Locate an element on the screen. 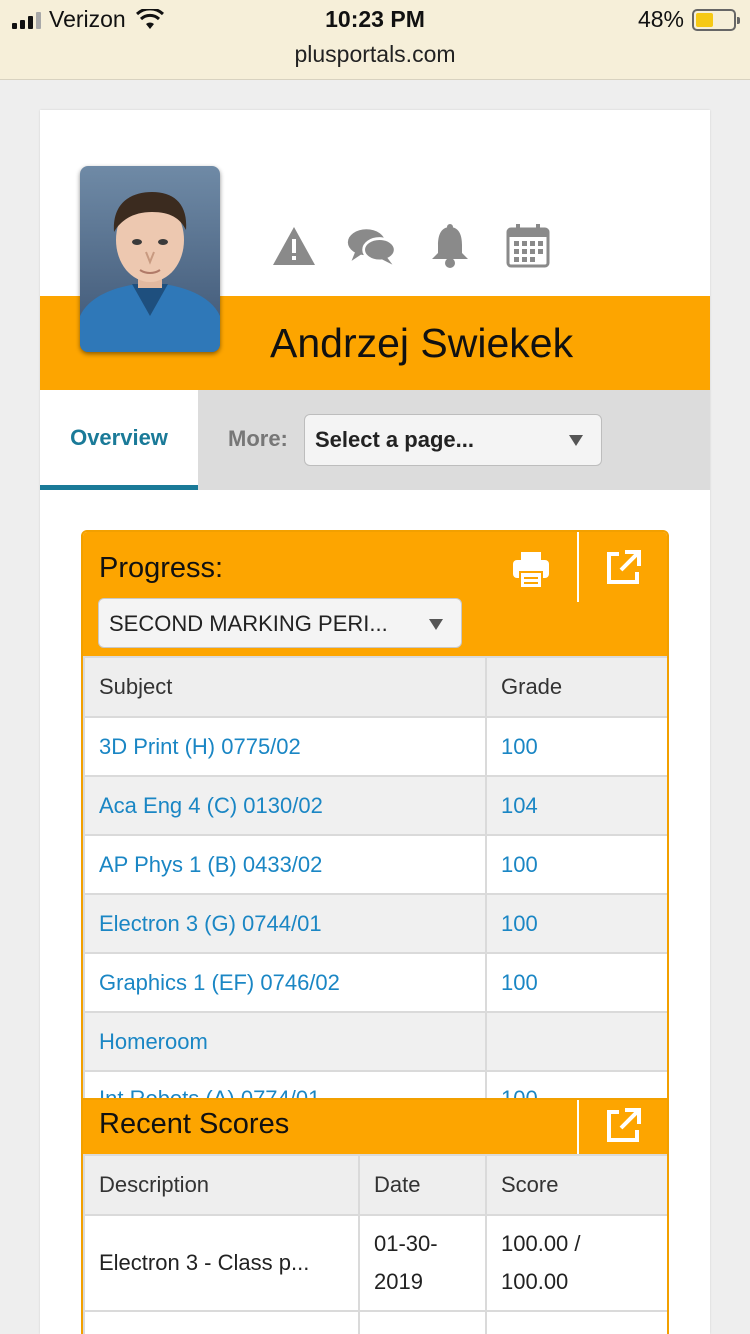 This screenshot has height=1334, width=750. column-header-subject: Subject is located at coordinates (285, 687).